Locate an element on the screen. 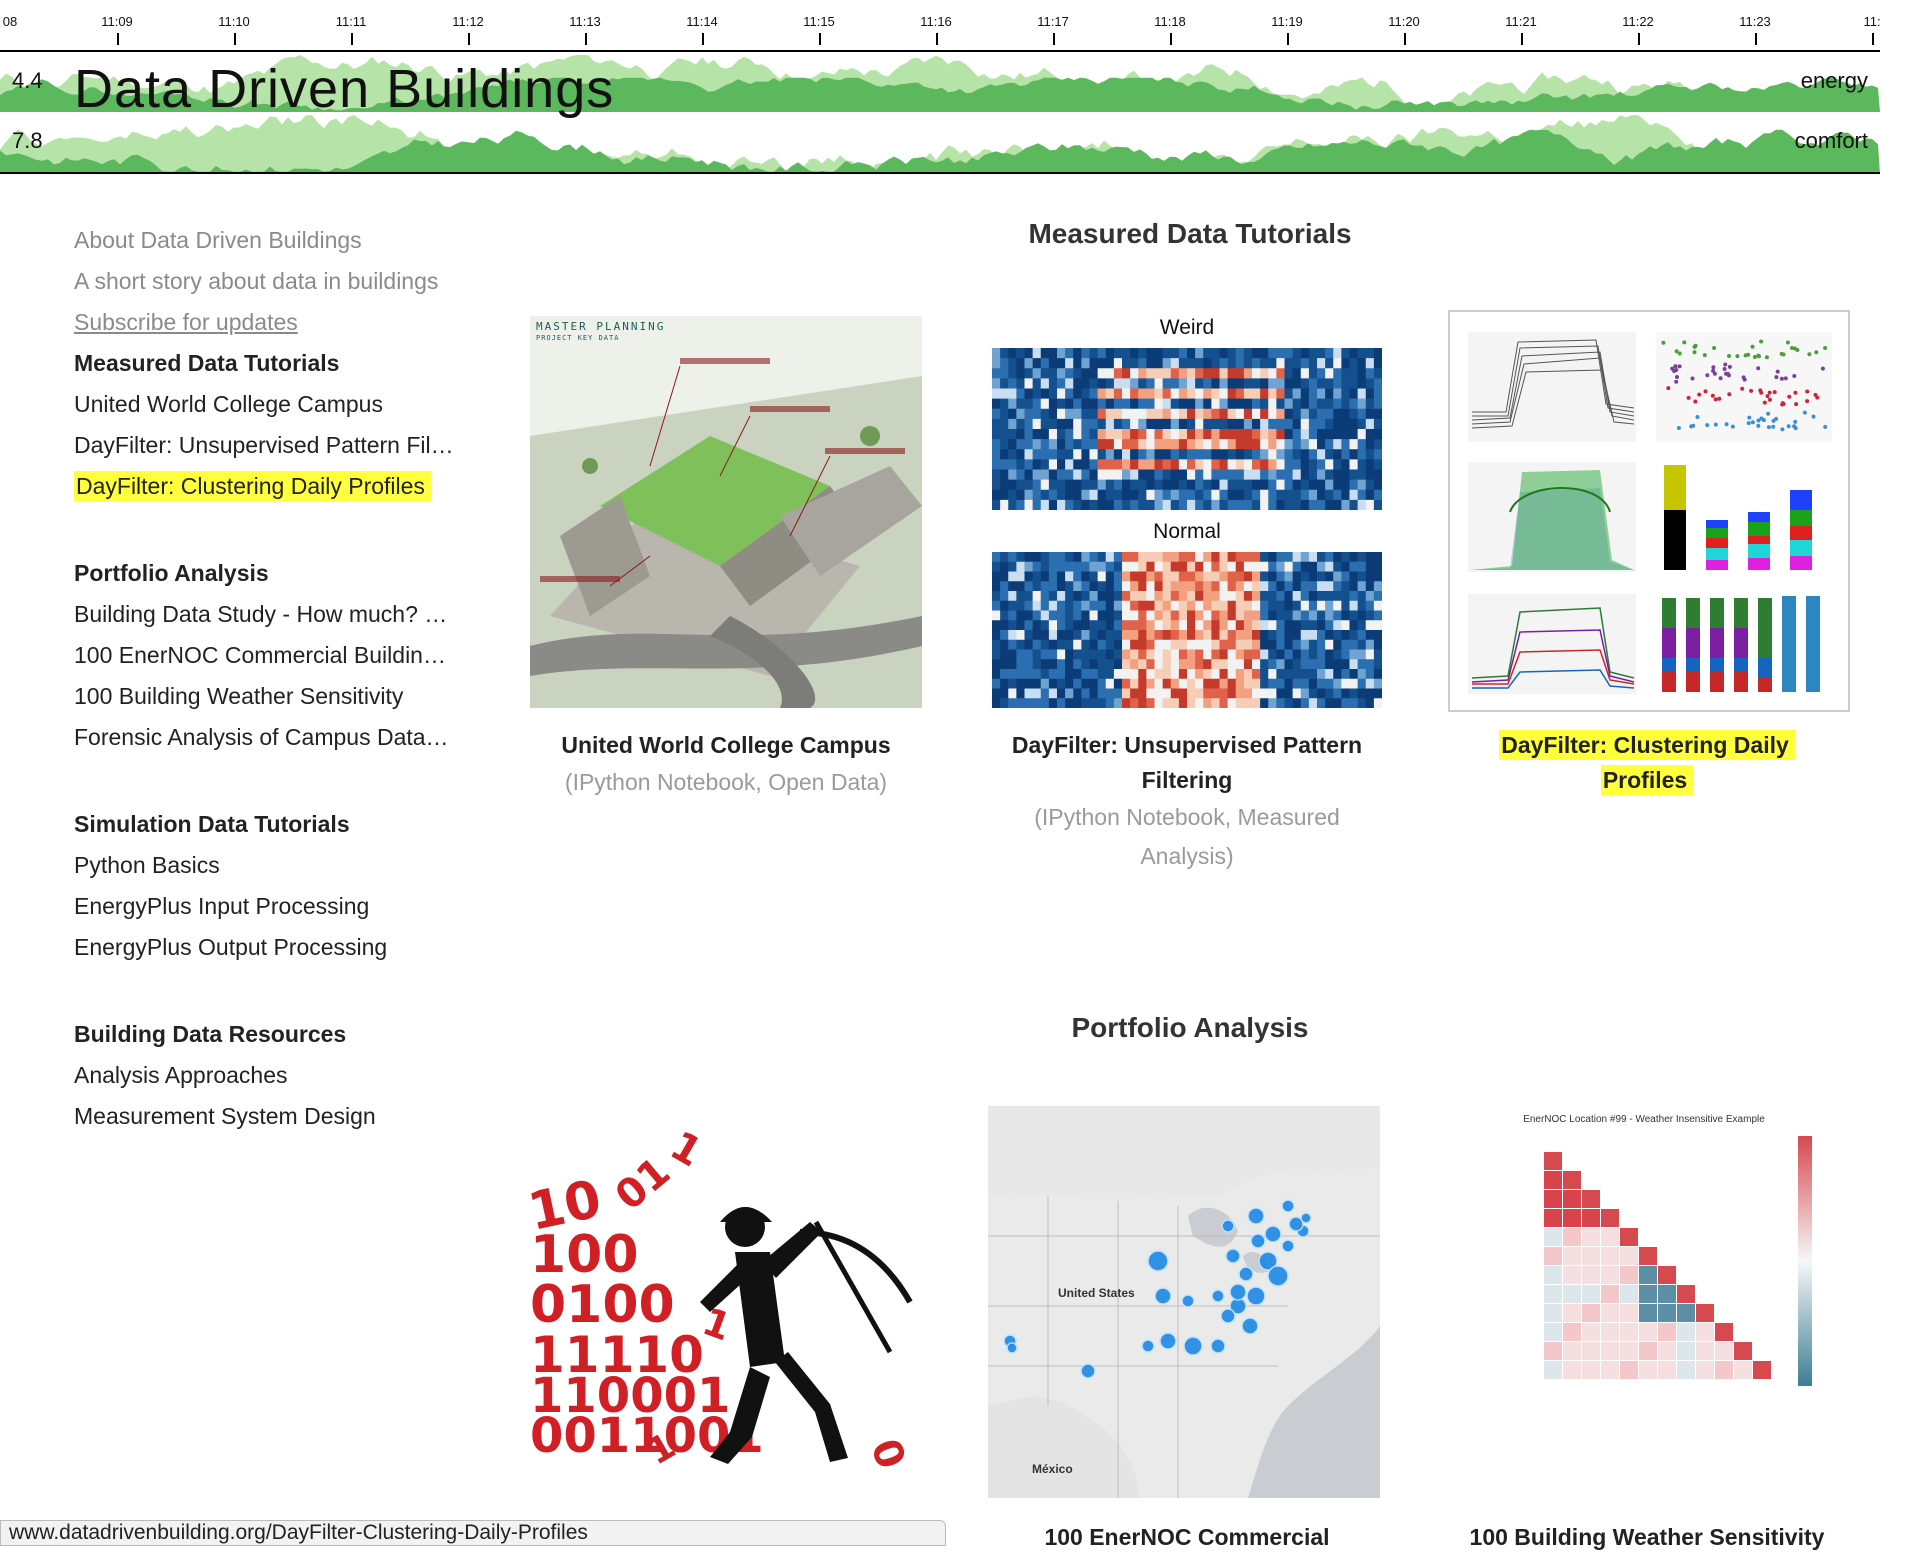 Image resolution: width=1914 pixels, height=1555 pixels. tick-label: 11:11 is located at coordinates (351, 21).